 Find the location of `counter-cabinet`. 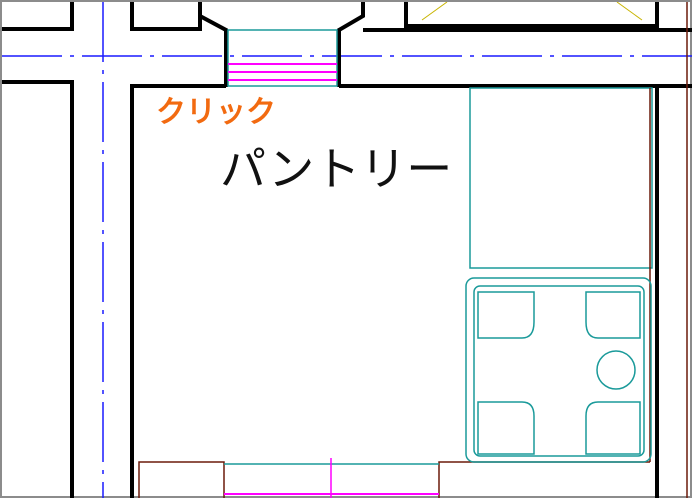

counter-cabinet is located at coordinates (561, 178).